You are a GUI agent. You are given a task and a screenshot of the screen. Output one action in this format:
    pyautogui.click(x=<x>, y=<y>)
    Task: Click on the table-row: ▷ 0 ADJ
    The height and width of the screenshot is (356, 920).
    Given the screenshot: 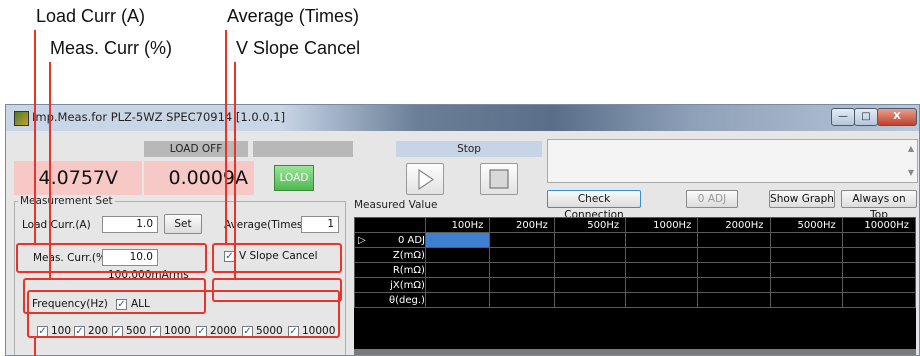 What is the action you would take?
    pyautogui.click(x=635, y=240)
    